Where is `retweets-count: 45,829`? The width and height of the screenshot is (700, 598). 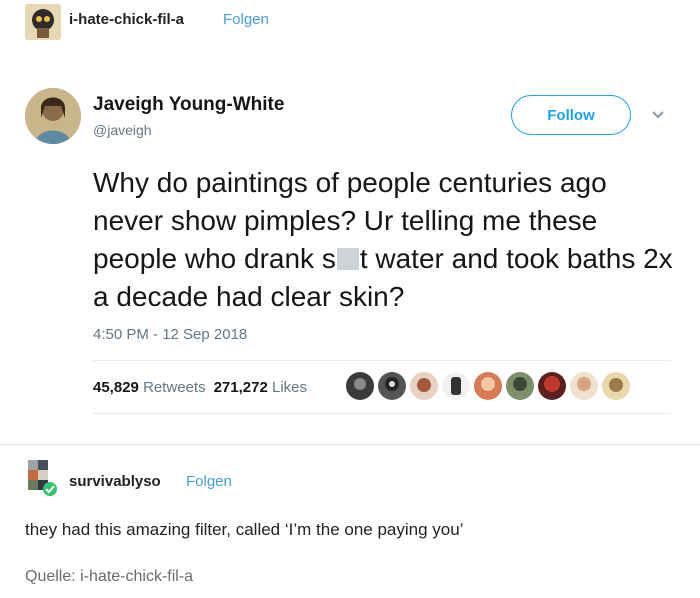 retweets-count: 45,829 is located at coordinates (116, 387).